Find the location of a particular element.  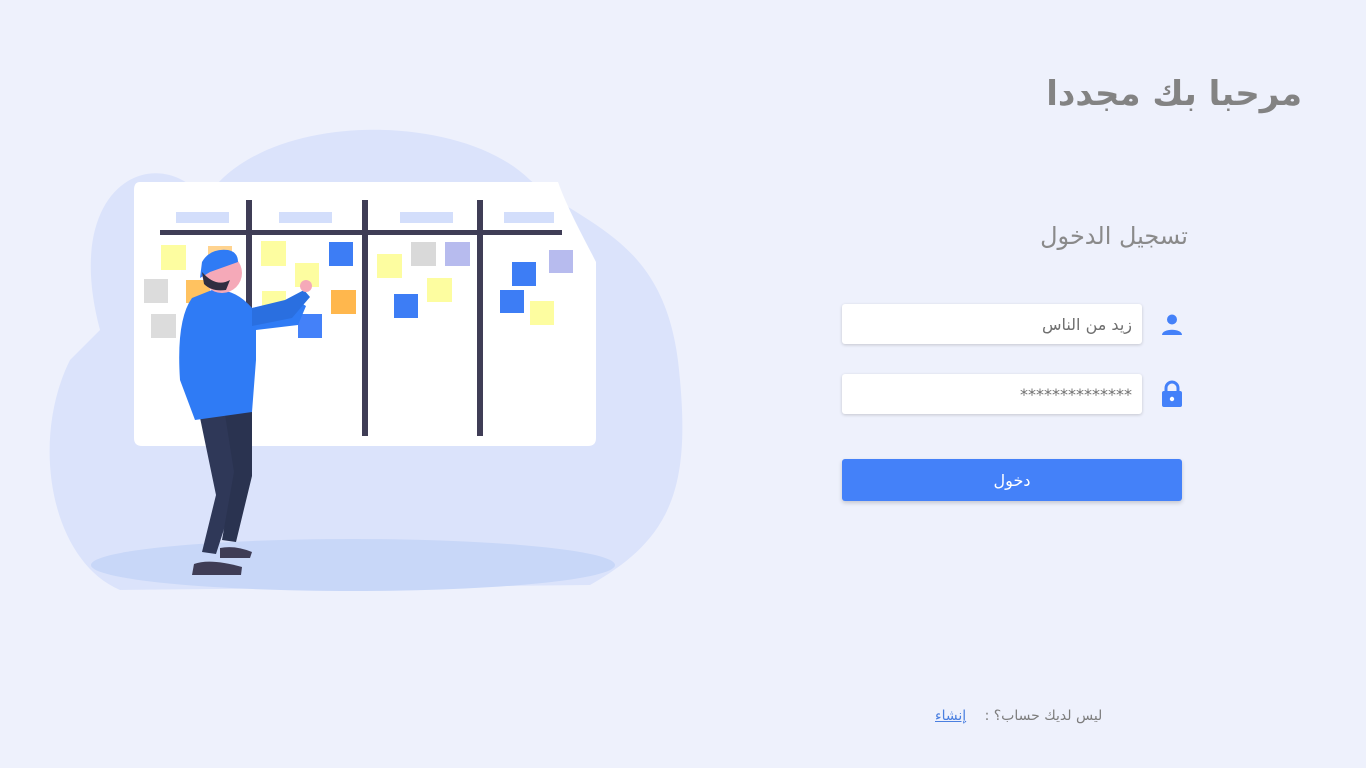

lock-icon is located at coordinates (1172, 394).